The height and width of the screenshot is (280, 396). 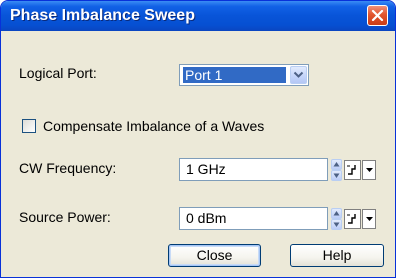 What do you see at coordinates (337, 255) in the screenshot?
I see `help-button: Help` at bounding box center [337, 255].